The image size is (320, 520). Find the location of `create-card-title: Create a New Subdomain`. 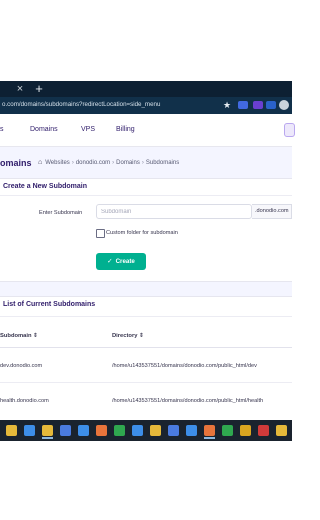

create-card-title: Create a New Subdomain is located at coordinates (45, 186).